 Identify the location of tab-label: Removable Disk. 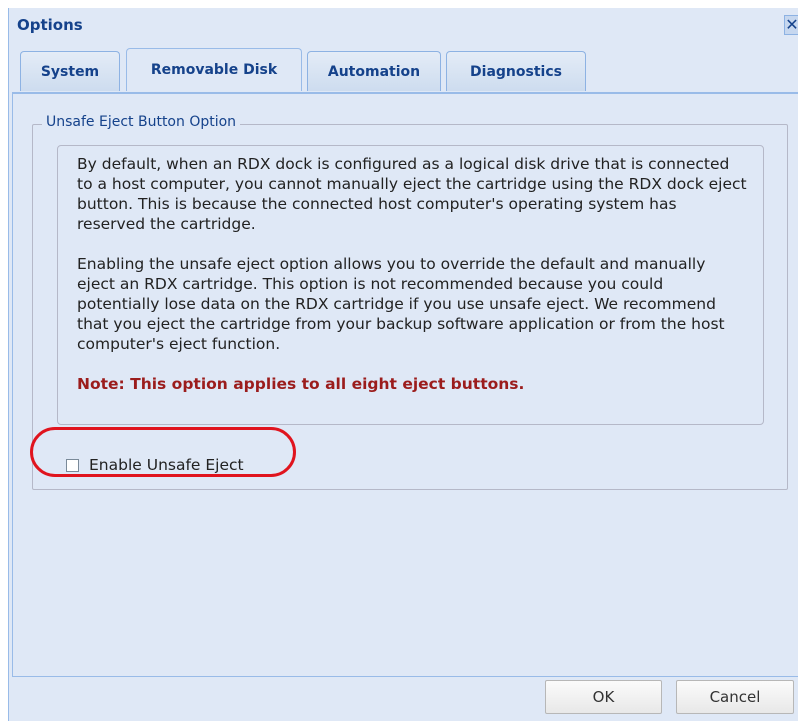
(214, 70).